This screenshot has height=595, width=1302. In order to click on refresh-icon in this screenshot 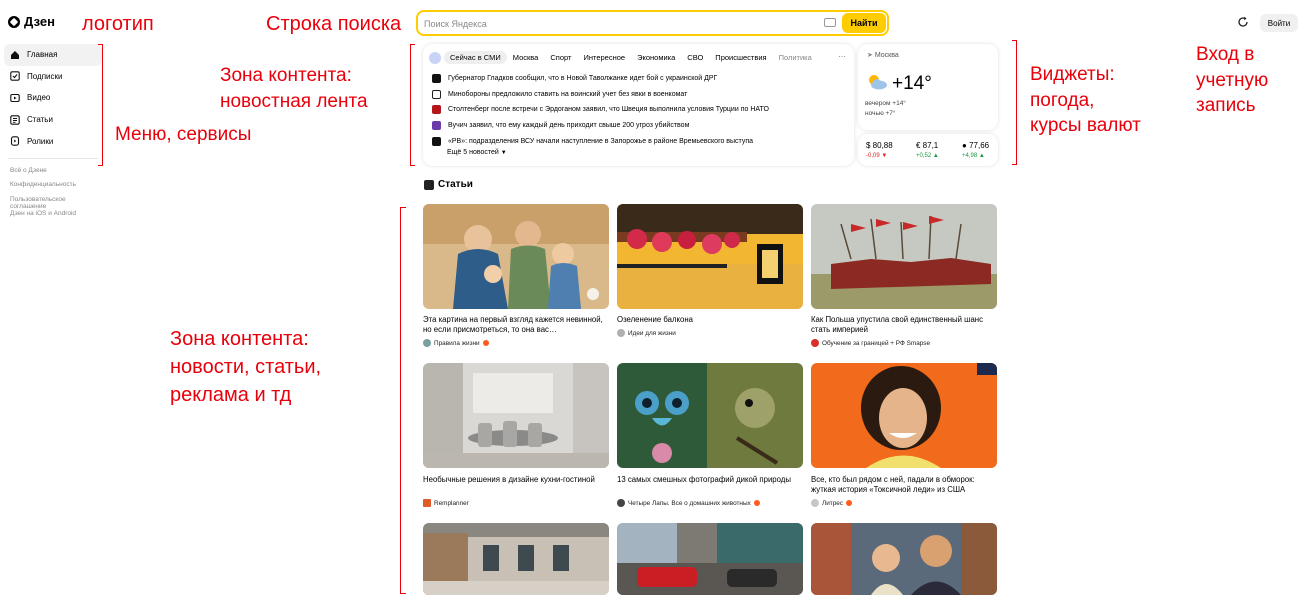, I will do `click(1243, 22)`.